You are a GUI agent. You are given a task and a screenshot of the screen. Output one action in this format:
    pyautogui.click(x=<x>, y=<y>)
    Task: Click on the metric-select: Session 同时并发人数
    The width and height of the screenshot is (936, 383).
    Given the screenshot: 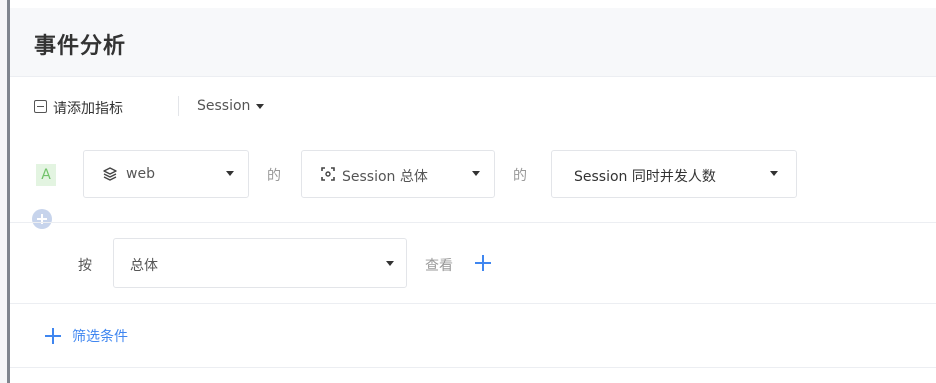 What is the action you would take?
    pyautogui.click(x=674, y=174)
    